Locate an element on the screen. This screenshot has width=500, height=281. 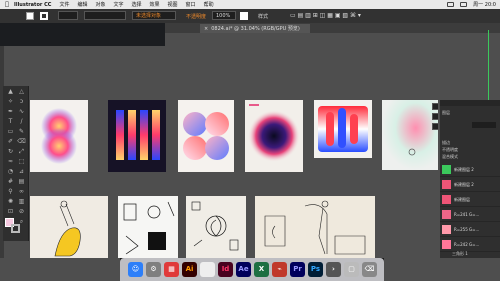
panel-row-blend: 混合模式 is located at coordinates (450, 157).